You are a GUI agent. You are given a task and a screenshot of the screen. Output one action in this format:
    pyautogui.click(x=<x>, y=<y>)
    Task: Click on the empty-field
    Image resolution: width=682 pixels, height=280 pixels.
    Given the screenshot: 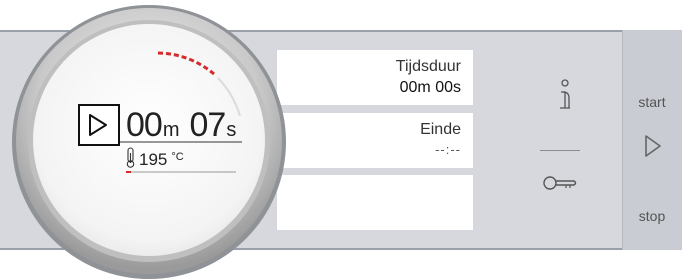 What is the action you would take?
    pyautogui.click(x=375, y=202)
    